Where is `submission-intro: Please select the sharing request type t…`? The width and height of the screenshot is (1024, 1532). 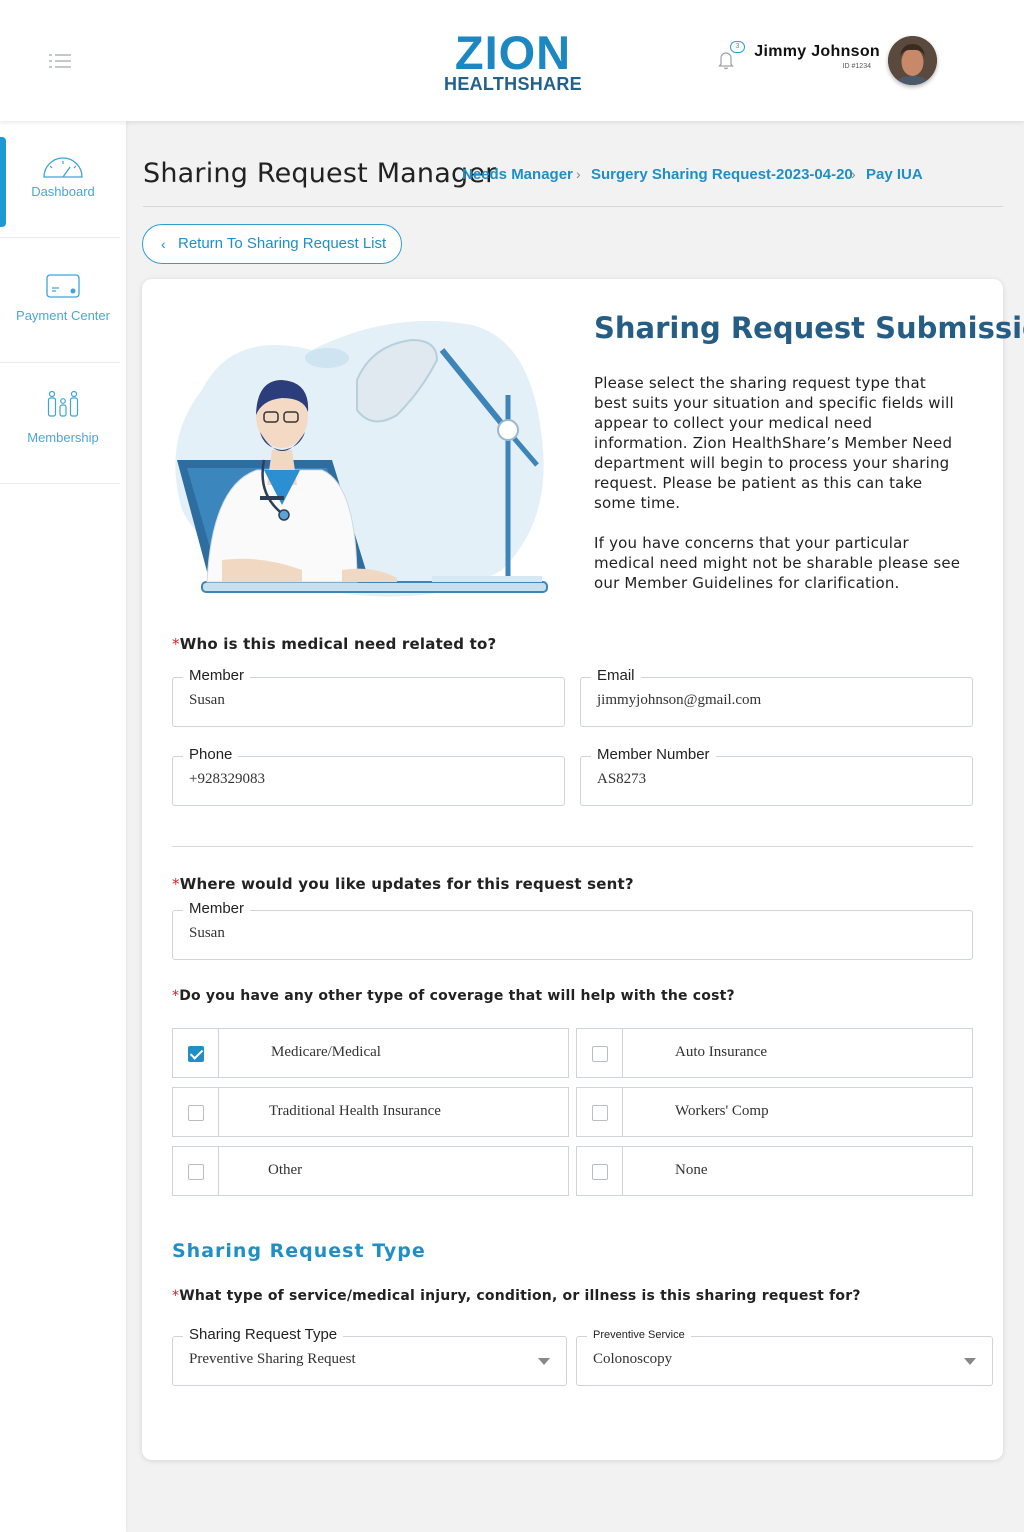
submission-intro: Please select the sharing request type t… is located at coordinates (779, 493).